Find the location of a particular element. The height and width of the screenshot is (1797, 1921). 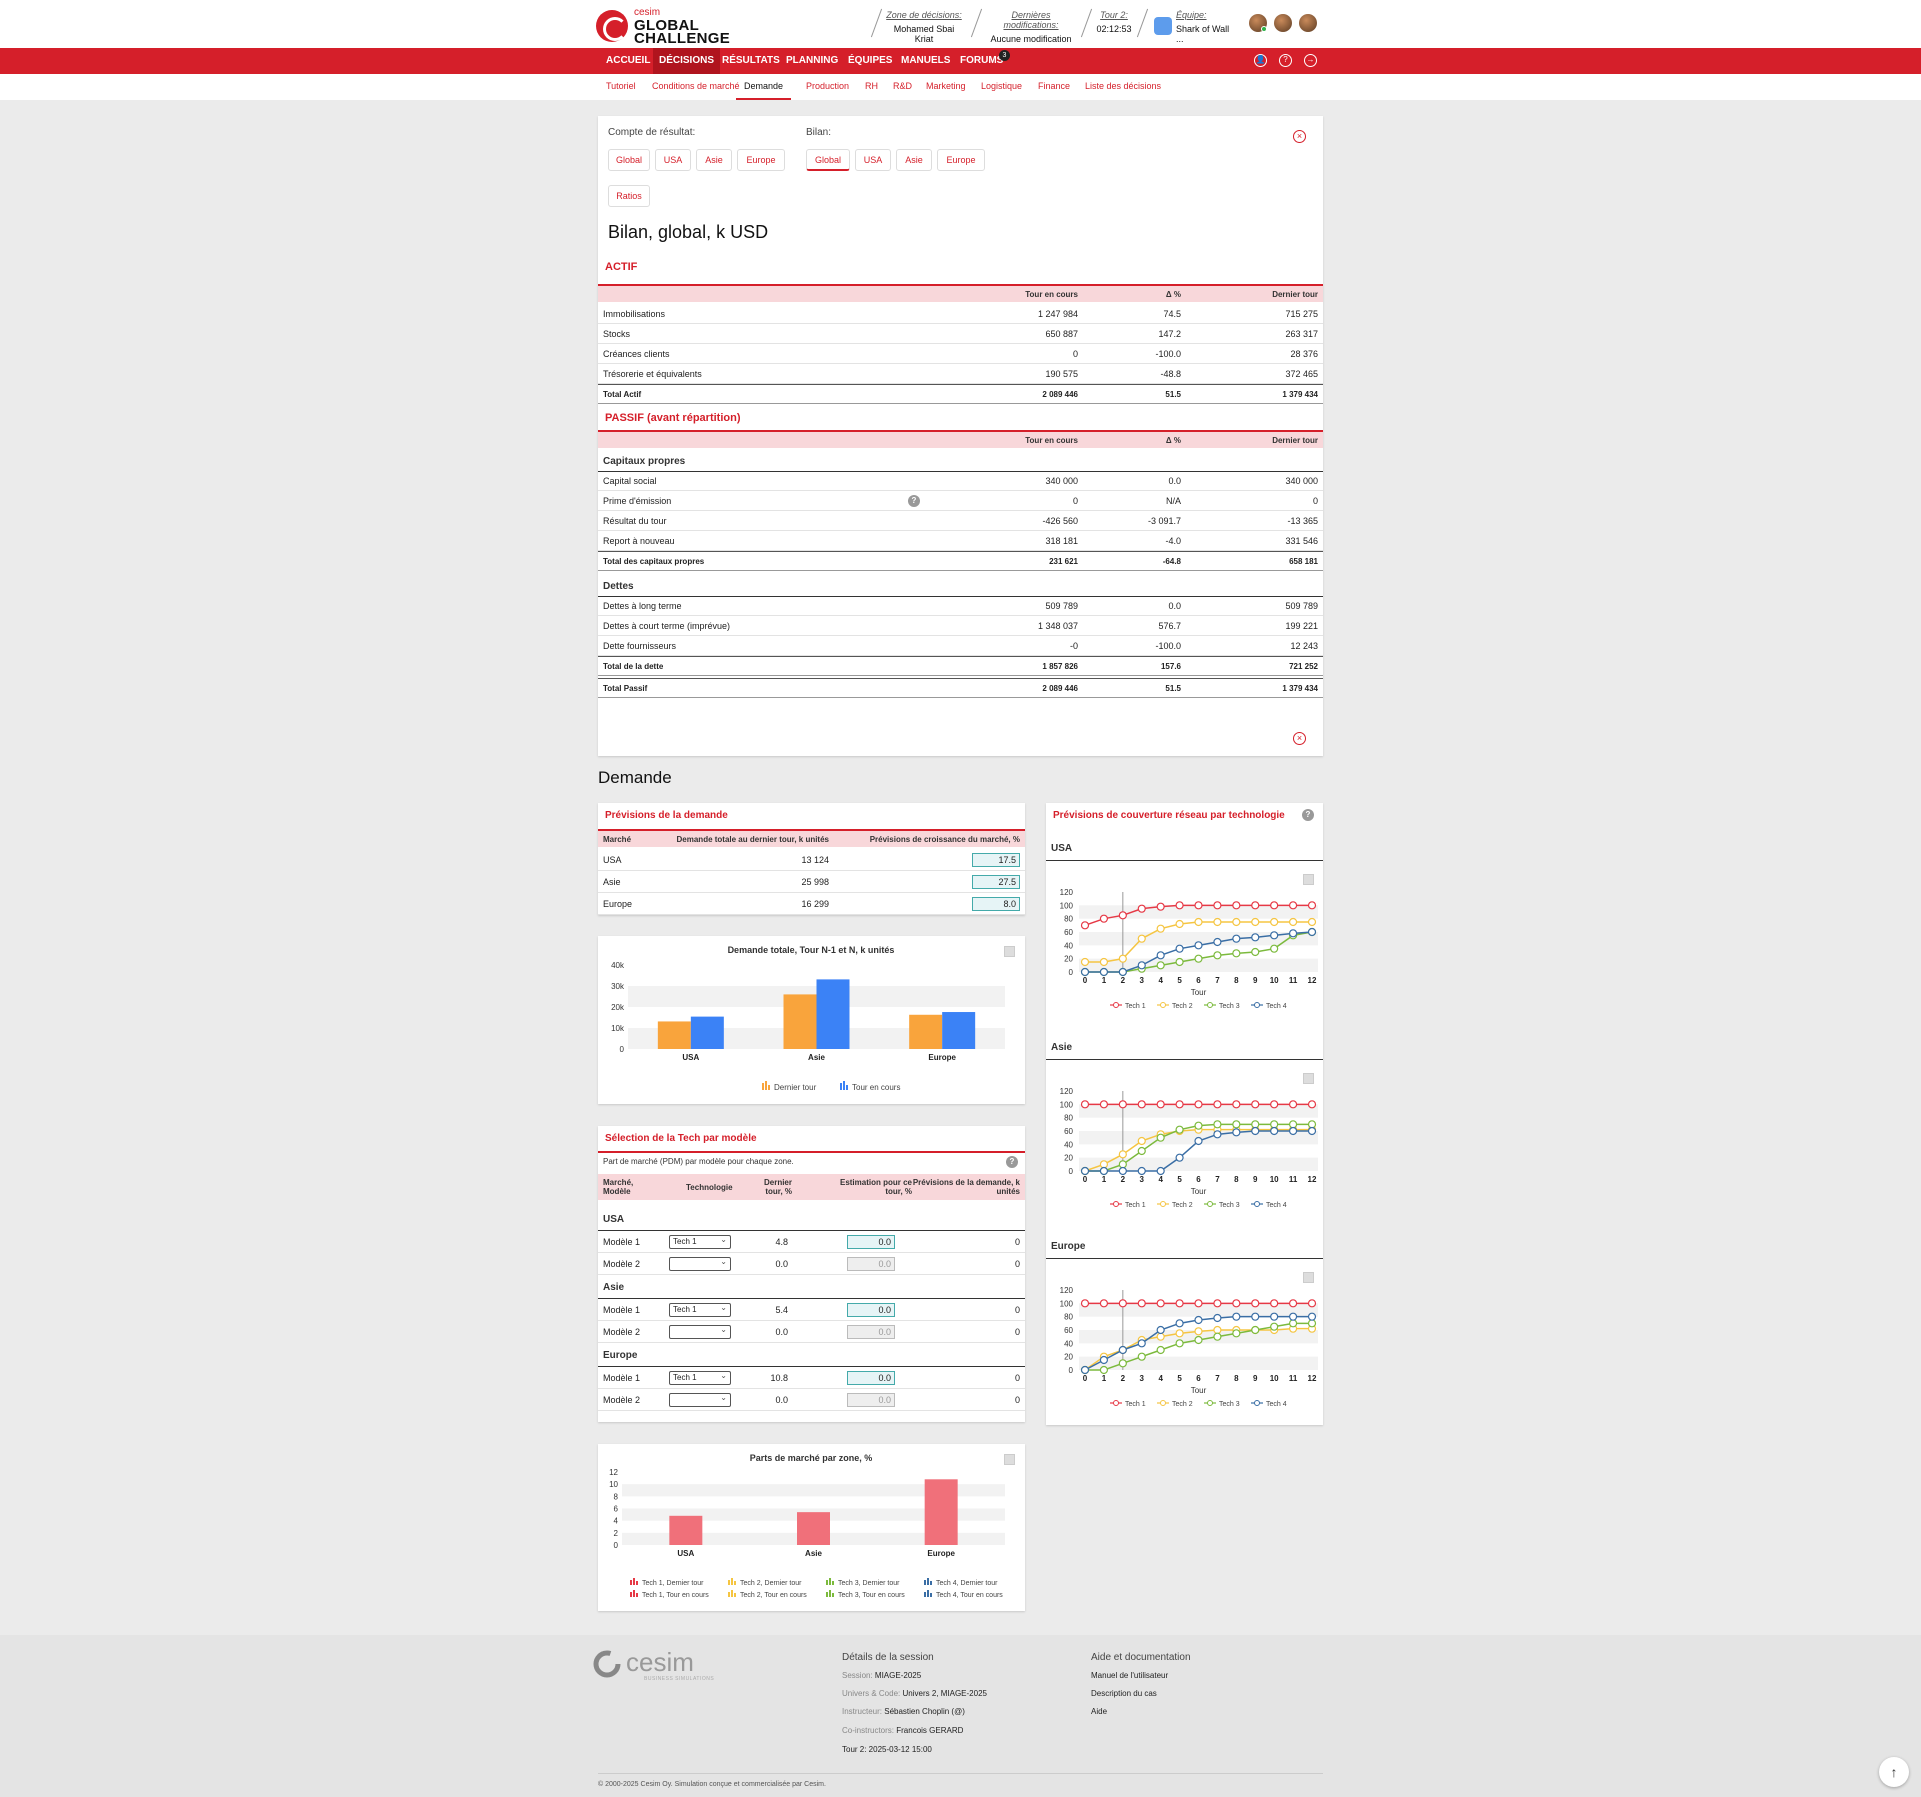

legend-item: Tech 1, Tour en cours is located at coordinates (669, 1594).